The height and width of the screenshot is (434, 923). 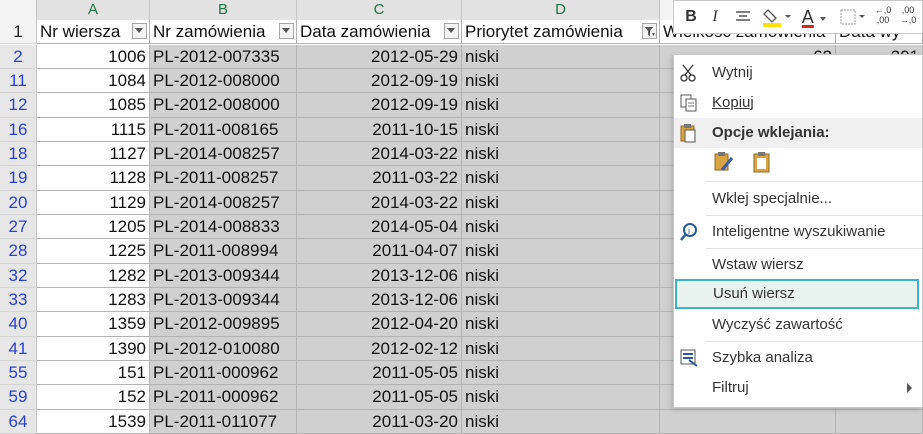 I want to click on column-header-c: C, so click(x=379, y=10).